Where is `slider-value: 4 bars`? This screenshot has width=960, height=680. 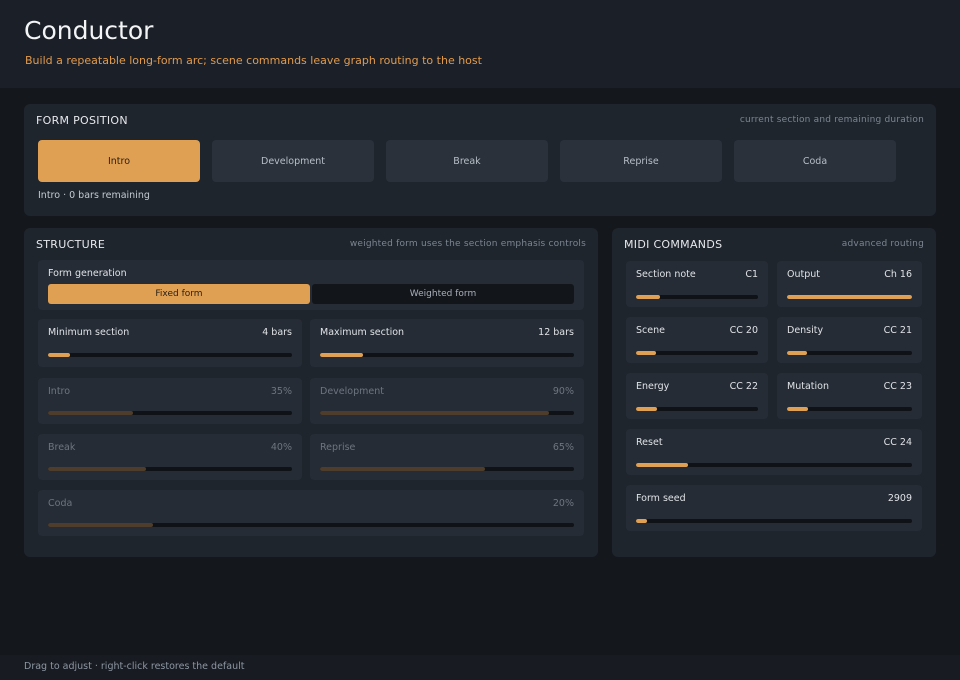 slider-value: 4 bars is located at coordinates (277, 332).